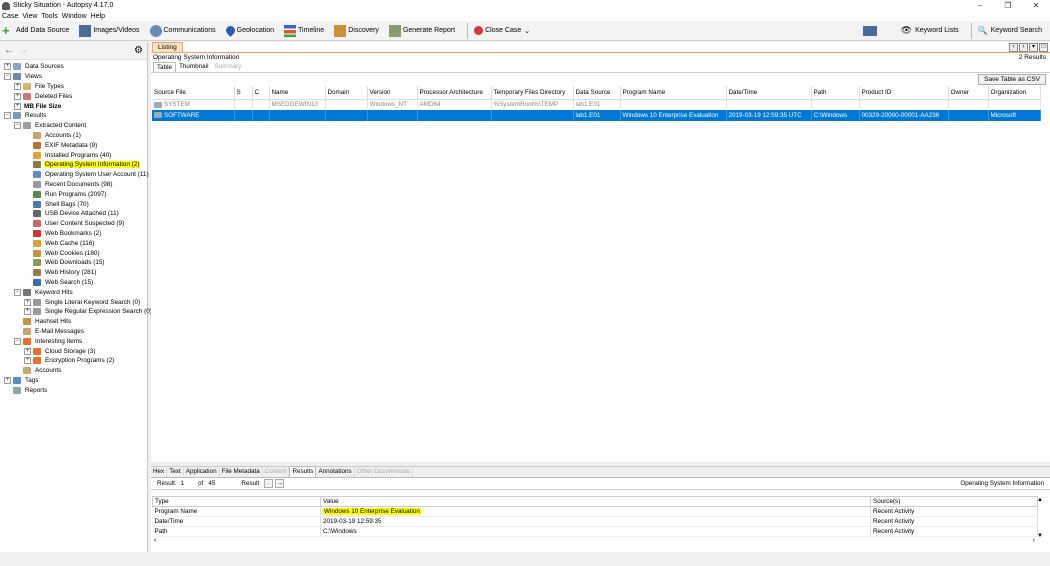 The width and height of the screenshot is (1050, 566). What do you see at coordinates (241, 472) in the screenshot?
I see `tab-file-metadata: File Metadata` at bounding box center [241, 472].